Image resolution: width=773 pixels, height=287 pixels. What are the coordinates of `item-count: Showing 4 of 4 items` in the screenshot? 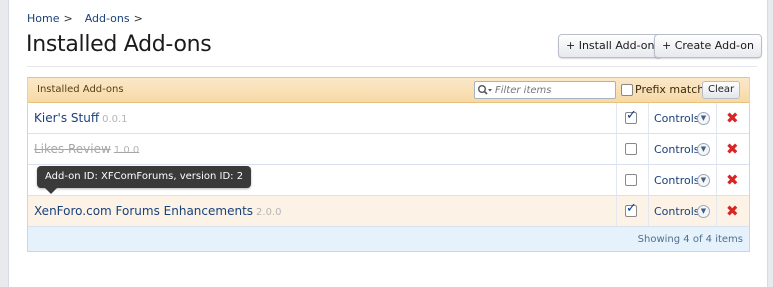 It's located at (690, 239).